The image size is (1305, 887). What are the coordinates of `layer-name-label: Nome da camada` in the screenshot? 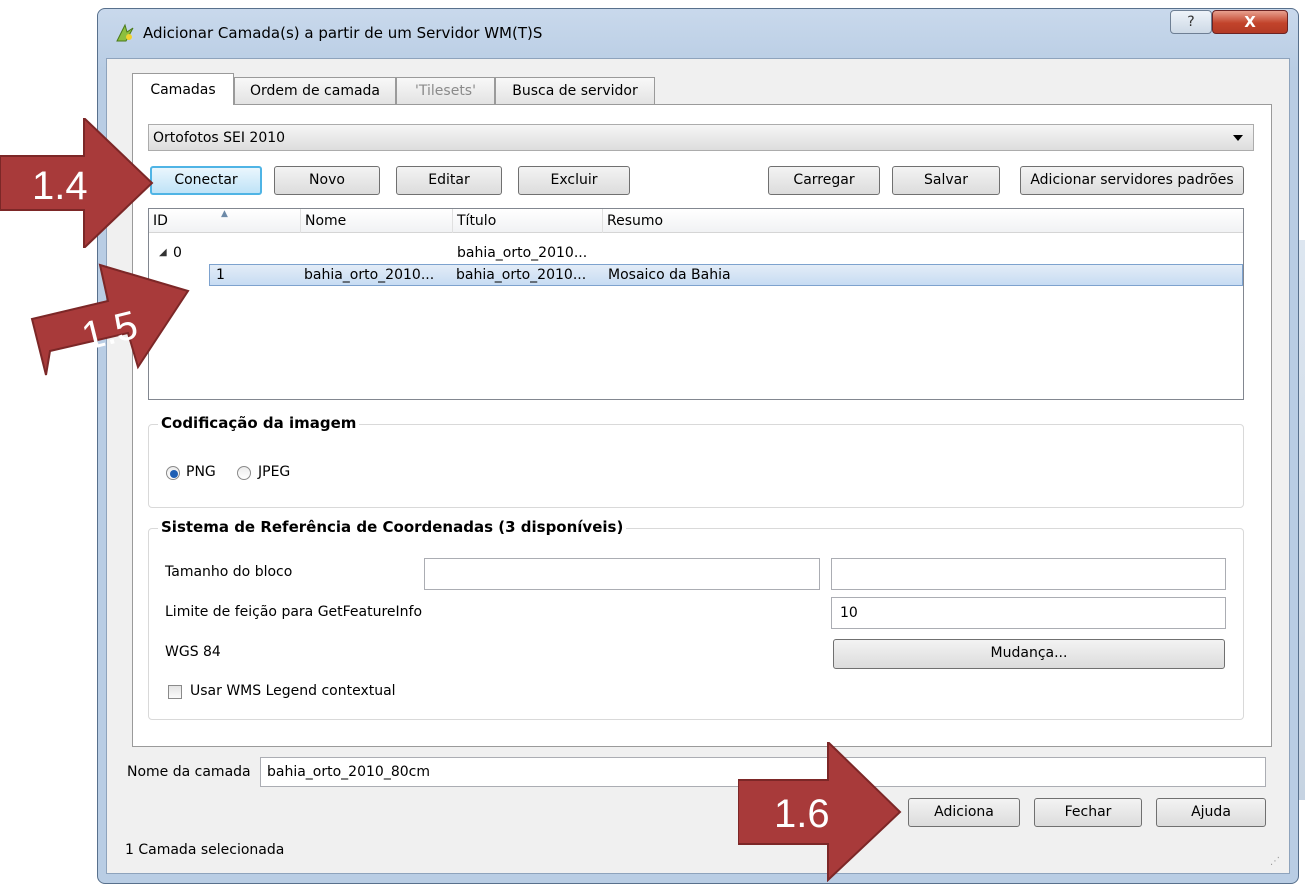 It's located at (189, 772).